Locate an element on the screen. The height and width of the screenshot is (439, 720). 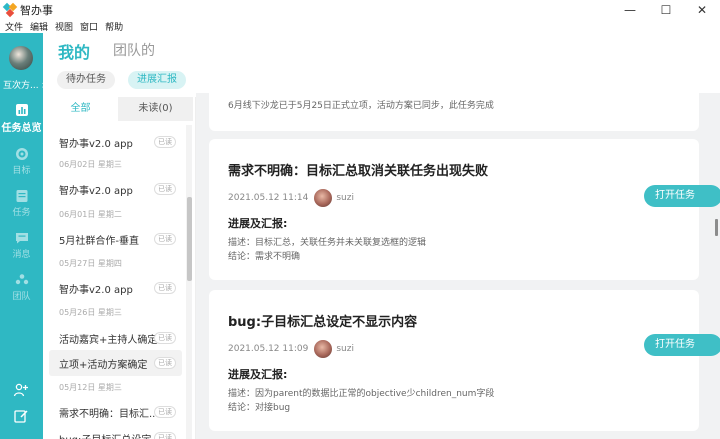
menu-bar: 文件 编辑 视图 窗口 帮助 is located at coordinates (62, 26).